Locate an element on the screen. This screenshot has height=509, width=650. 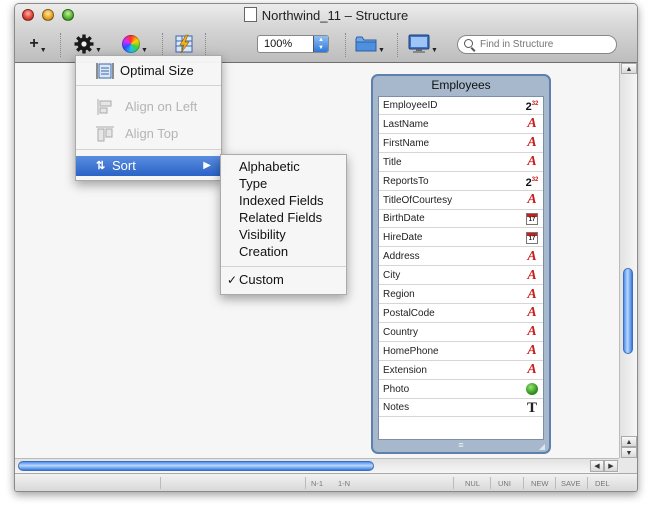
menu-item-sort: ⇅ Sort ▶ is located at coordinates (148, 166).